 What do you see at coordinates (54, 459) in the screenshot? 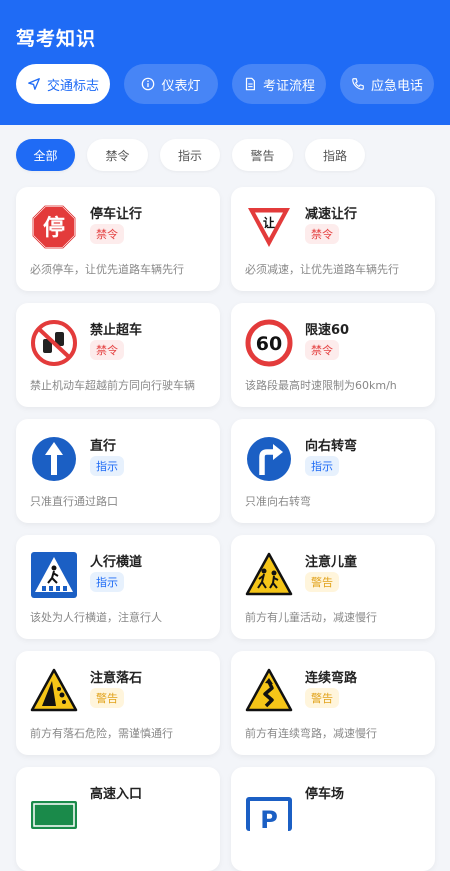
I see `straight-arrow-icon` at bounding box center [54, 459].